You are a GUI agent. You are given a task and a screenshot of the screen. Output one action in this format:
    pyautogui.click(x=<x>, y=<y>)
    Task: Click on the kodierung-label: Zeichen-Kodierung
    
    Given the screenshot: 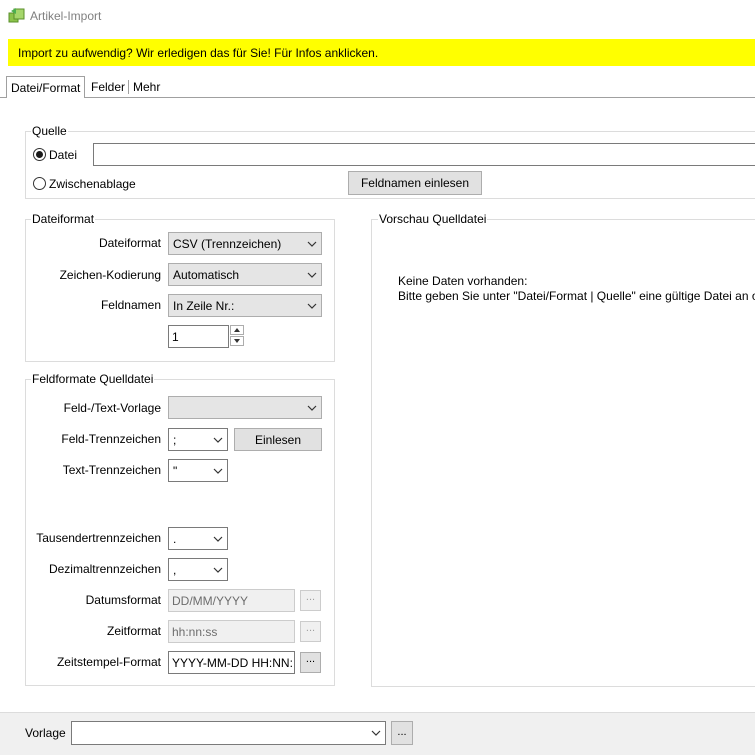 What is the action you would take?
    pyautogui.click(x=110, y=275)
    